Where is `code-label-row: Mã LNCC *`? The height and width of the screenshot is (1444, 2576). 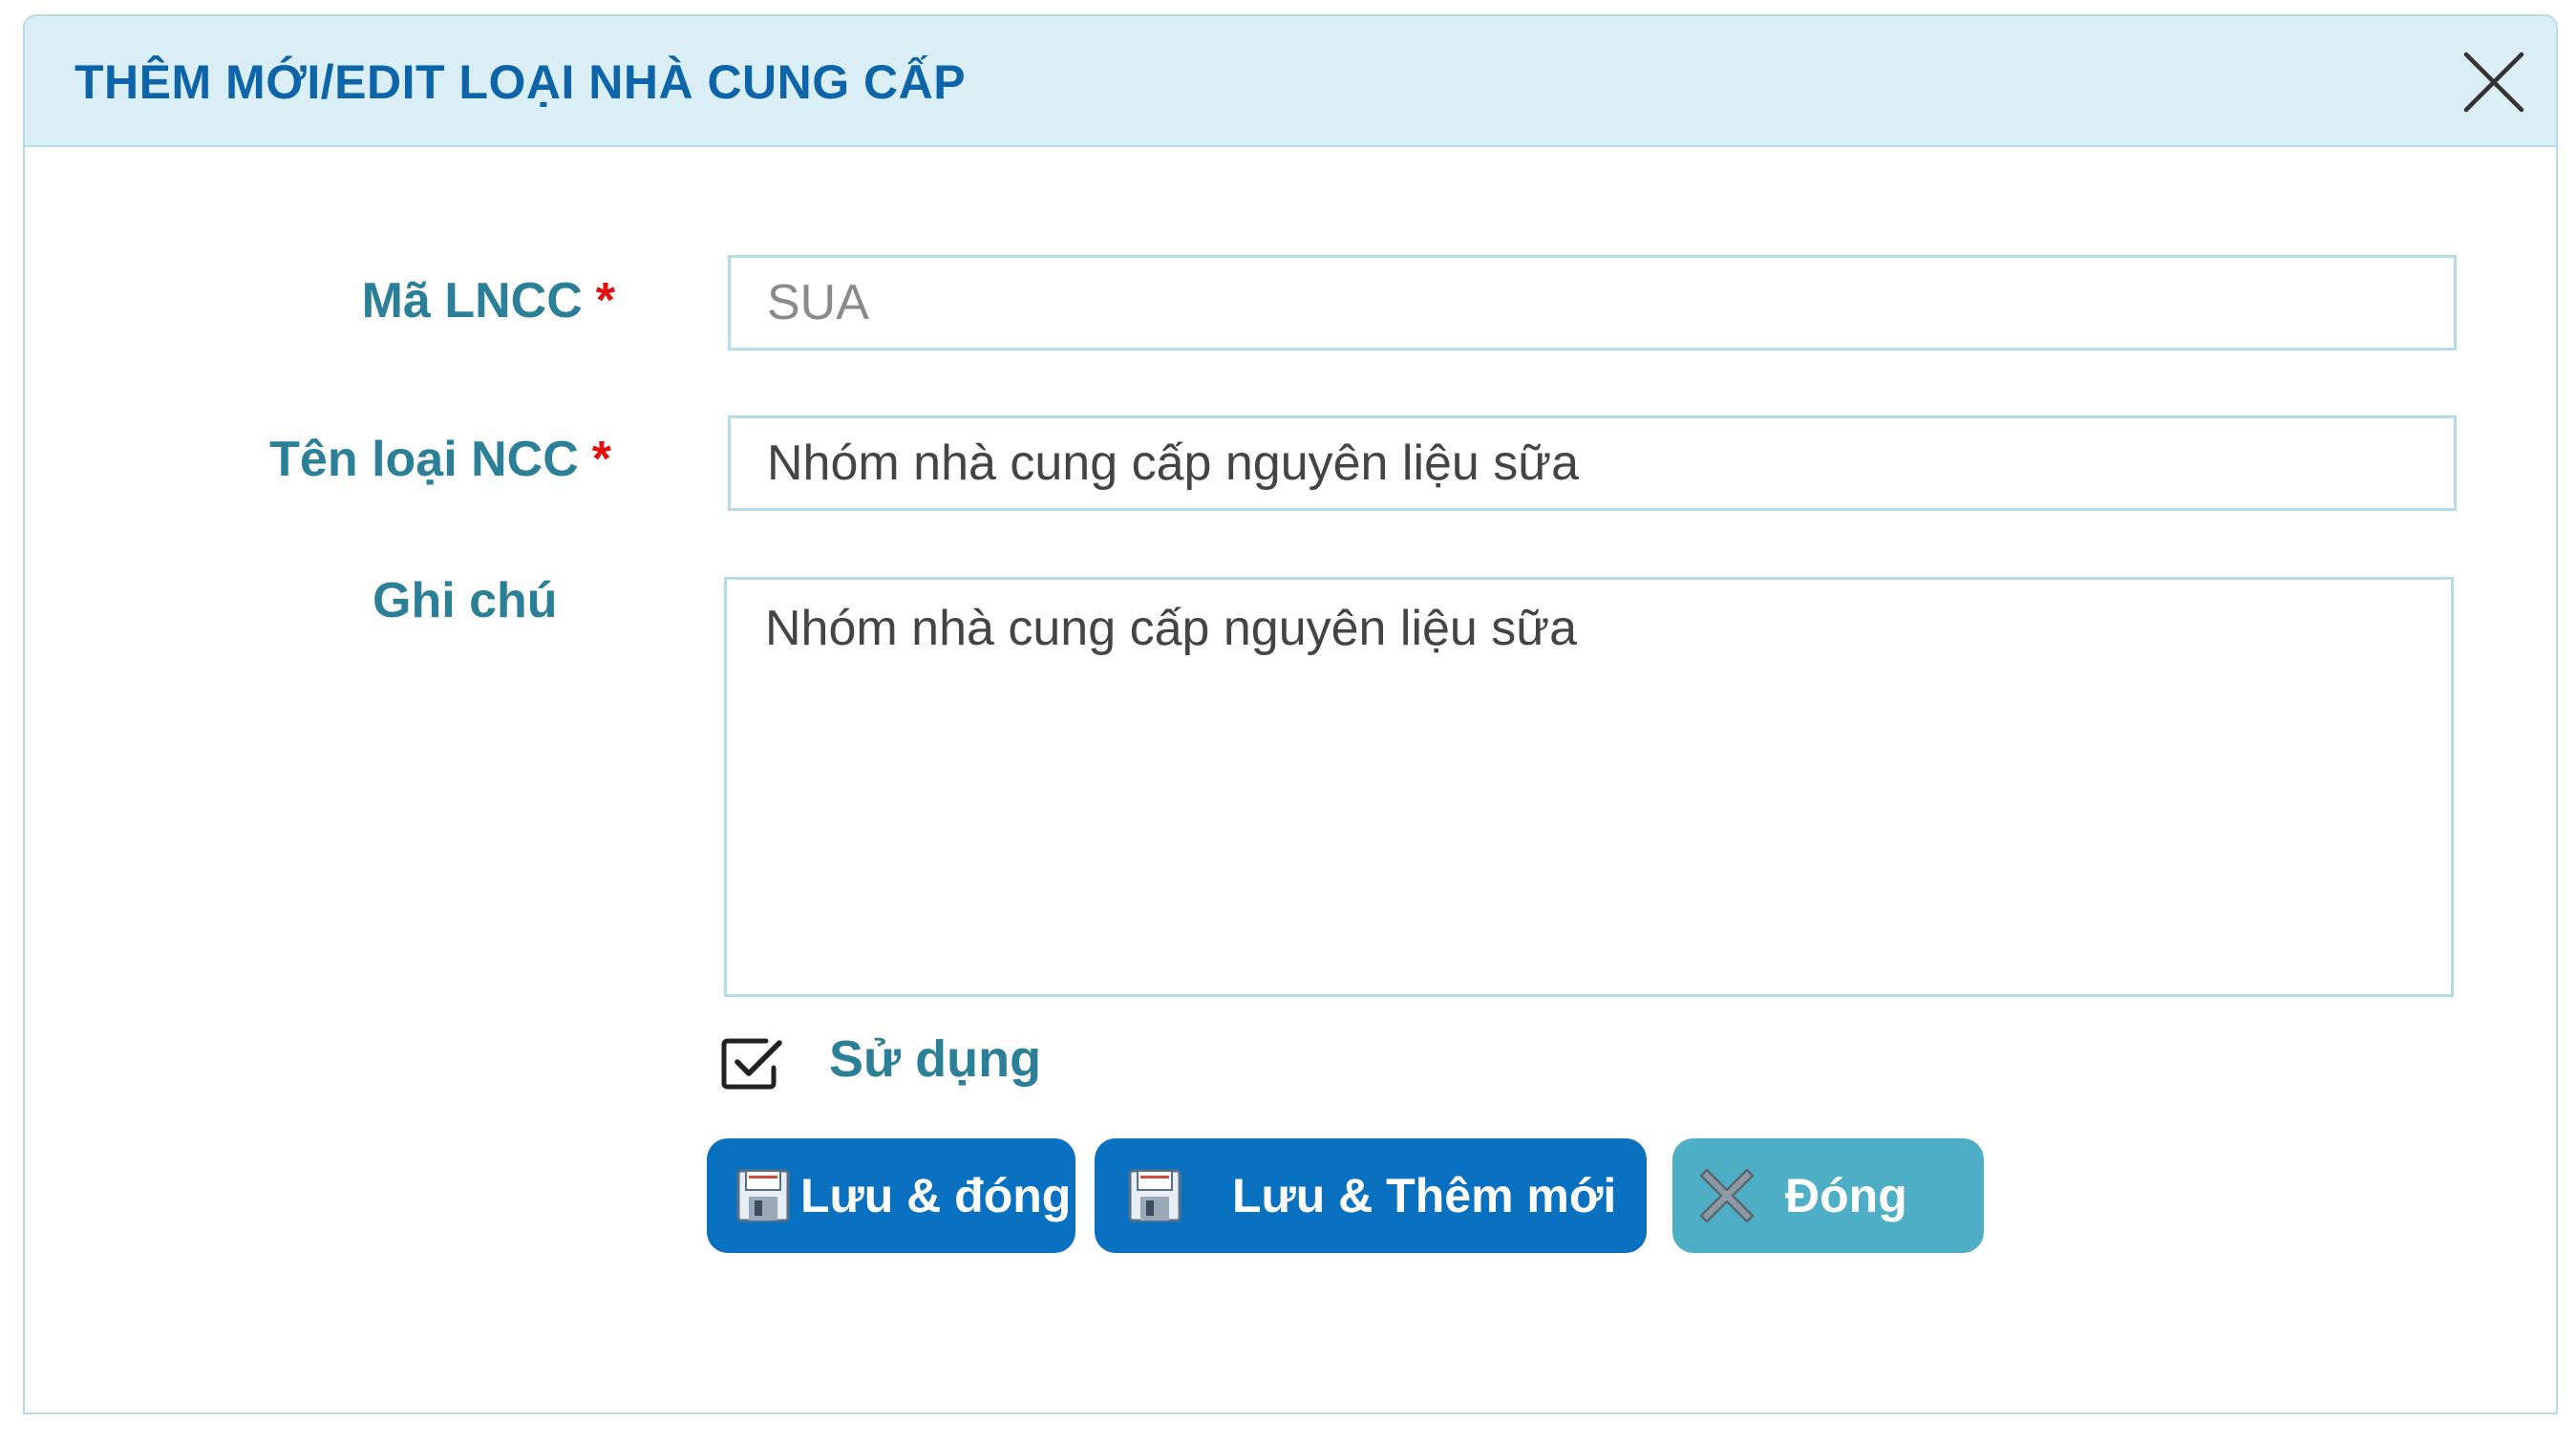
code-label-row: Mã LNCC * is located at coordinates (488, 300).